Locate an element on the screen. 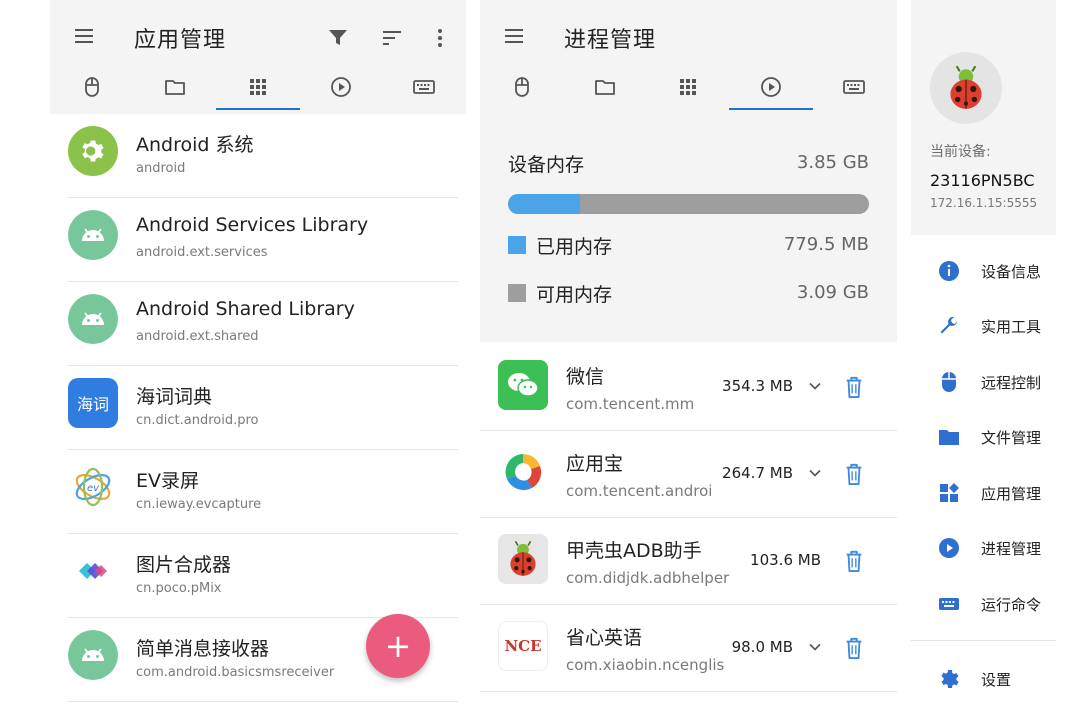  app-name: Android Shared Library is located at coordinates (245, 309).